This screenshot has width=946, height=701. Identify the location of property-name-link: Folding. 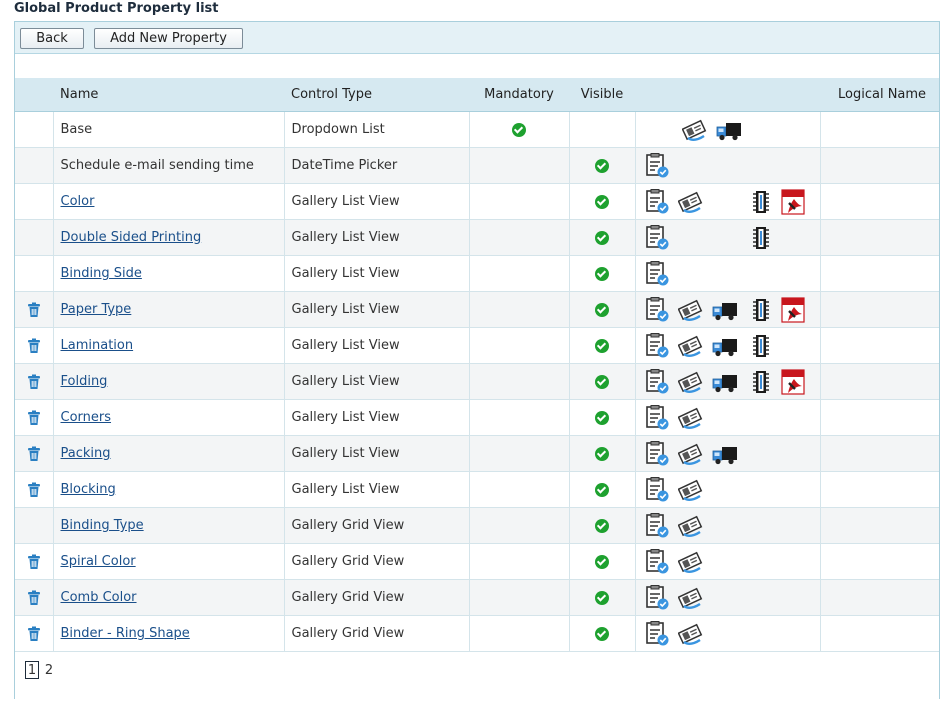
(84, 381).